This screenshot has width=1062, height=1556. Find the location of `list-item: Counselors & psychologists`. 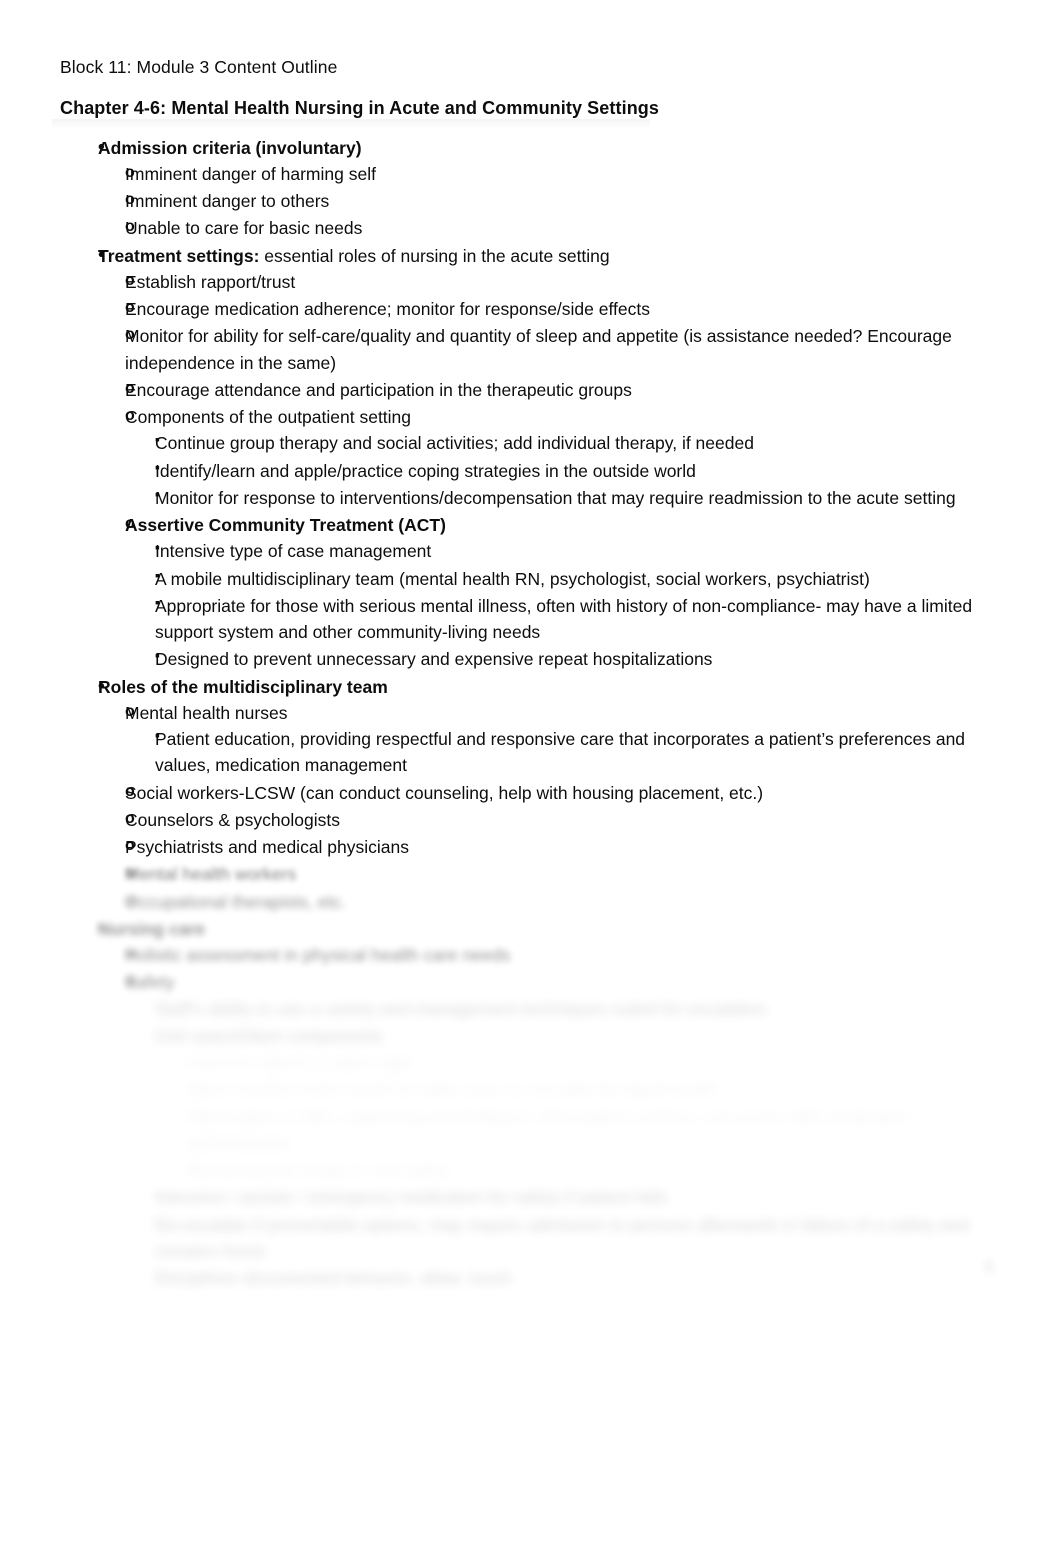

list-item: Counselors & psychologists is located at coordinates (554, 820).